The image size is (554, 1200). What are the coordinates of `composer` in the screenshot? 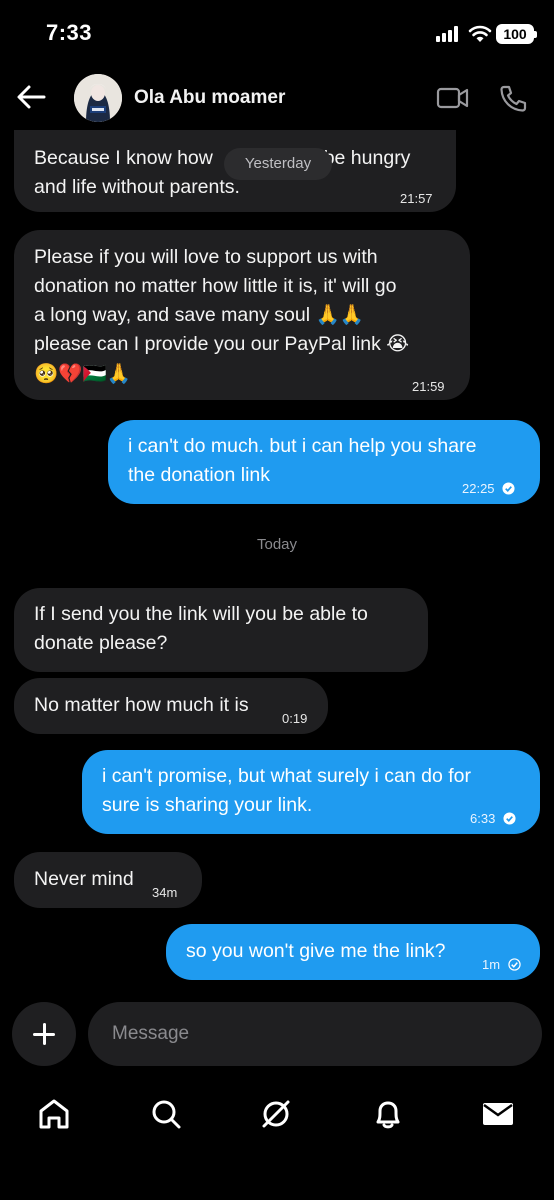 It's located at (277, 1035).